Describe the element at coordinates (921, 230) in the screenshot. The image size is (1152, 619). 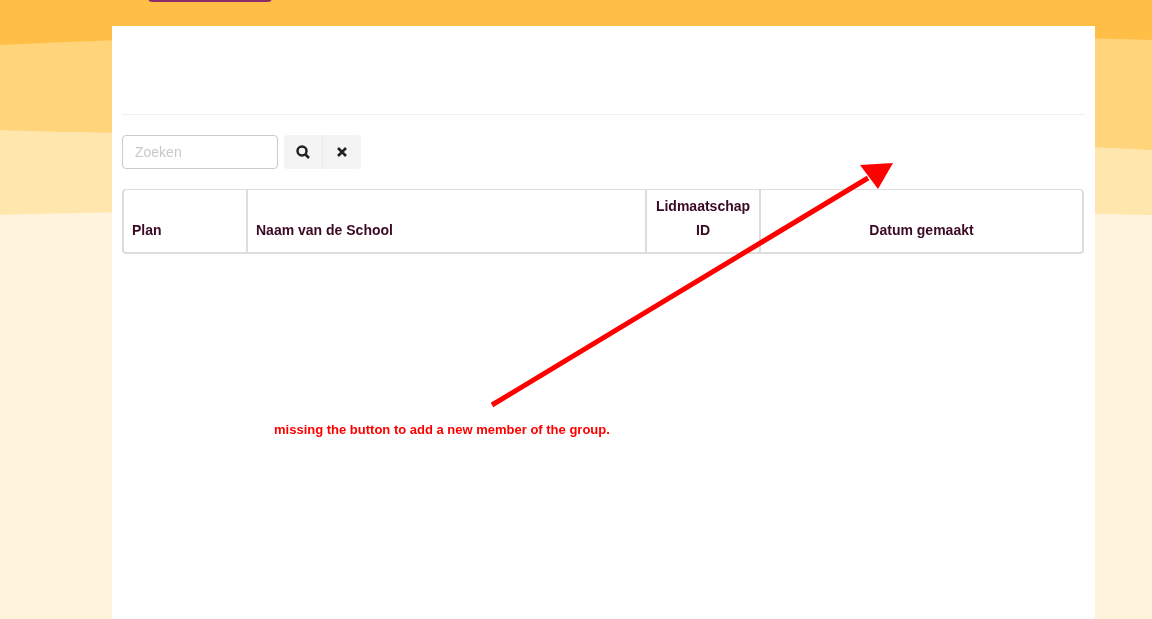
I see `column-header: Datum gemaakt` at that location.